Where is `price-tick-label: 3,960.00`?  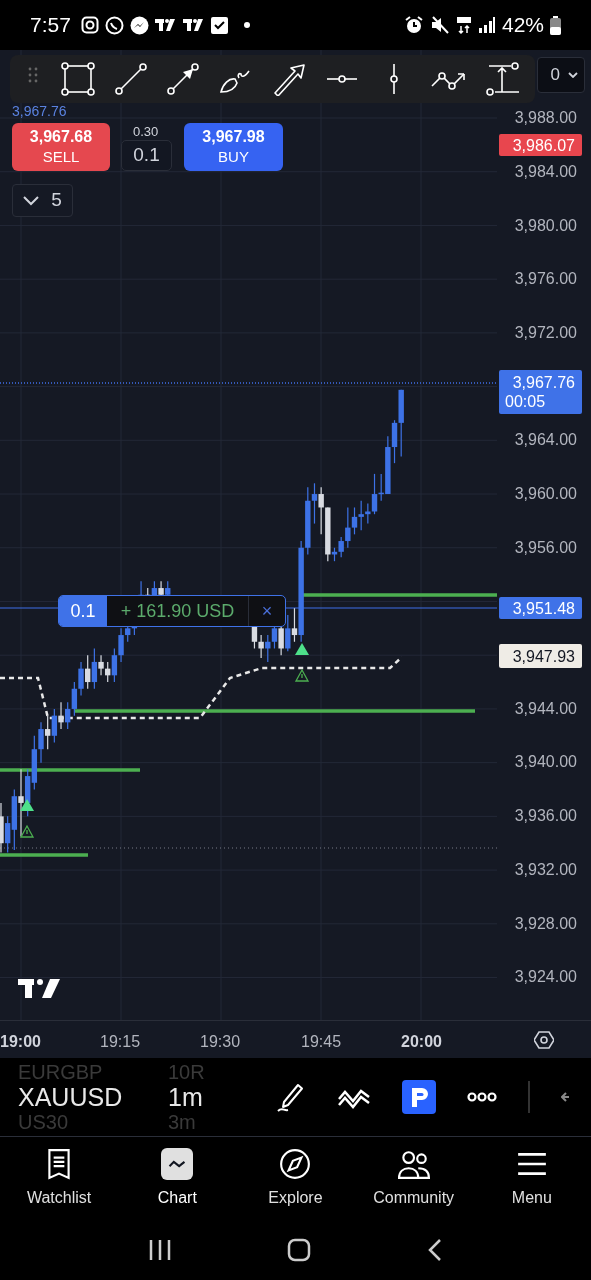 price-tick-label: 3,960.00 is located at coordinates (545, 494).